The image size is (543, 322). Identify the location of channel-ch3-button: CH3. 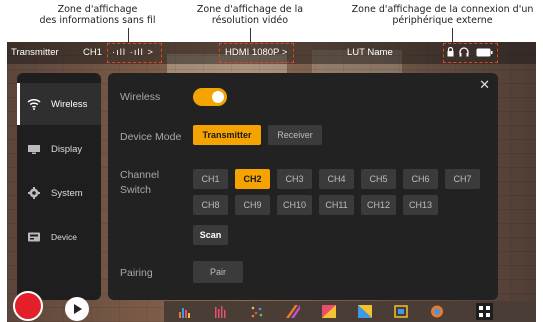
(294, 179).